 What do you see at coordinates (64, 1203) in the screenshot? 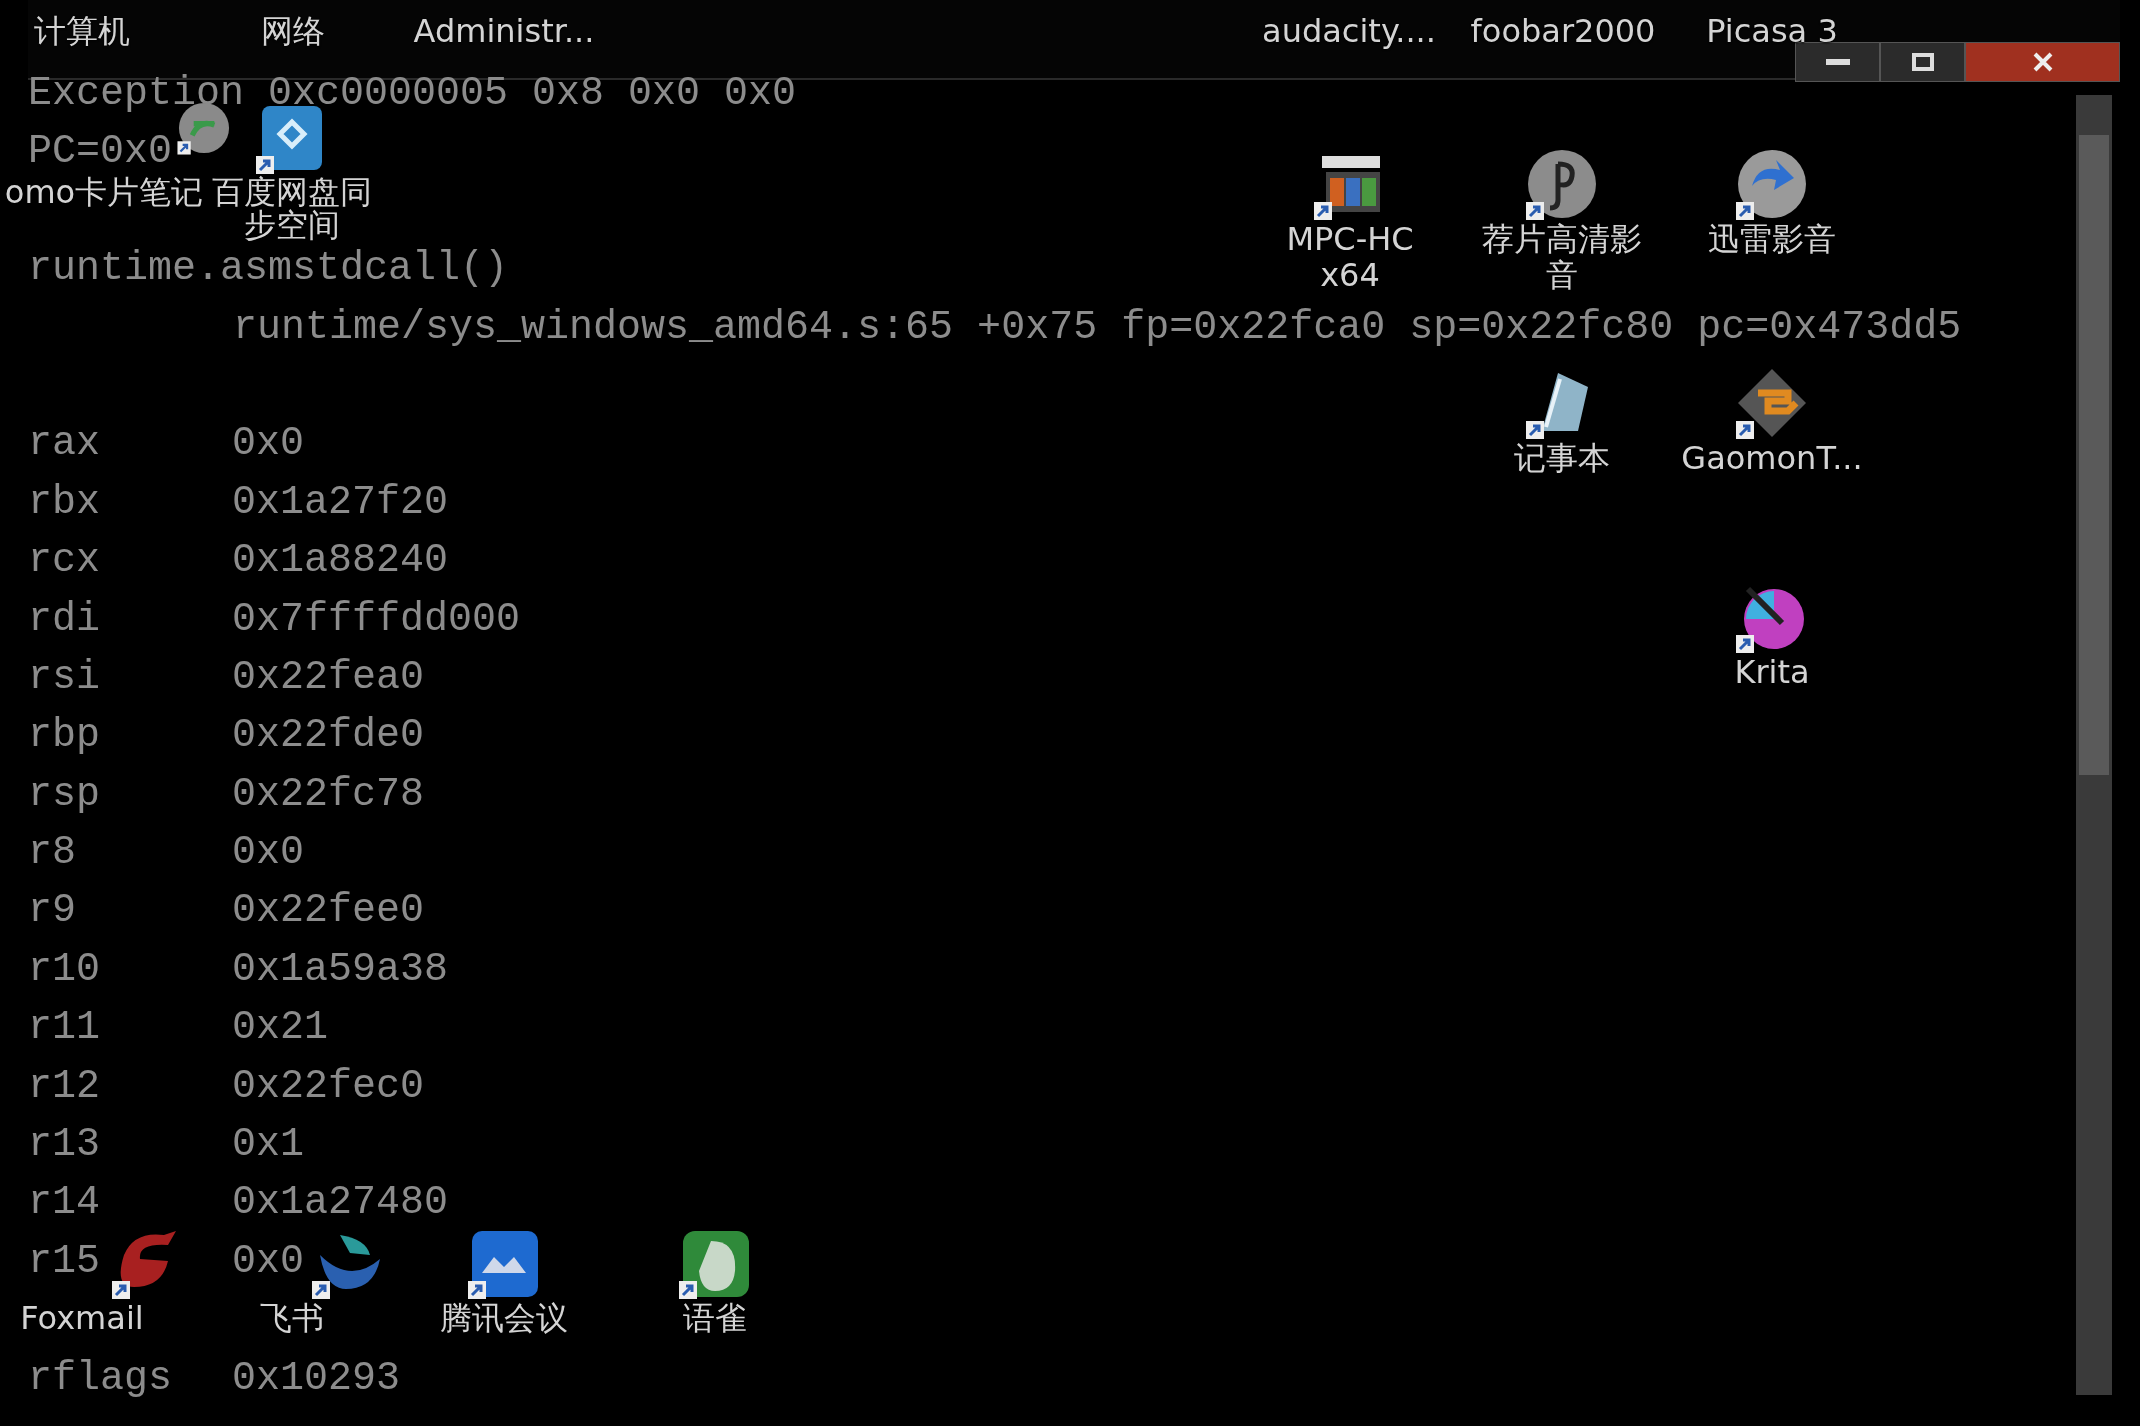
I see `register-name: r14` at bounding box center [64, 1203].